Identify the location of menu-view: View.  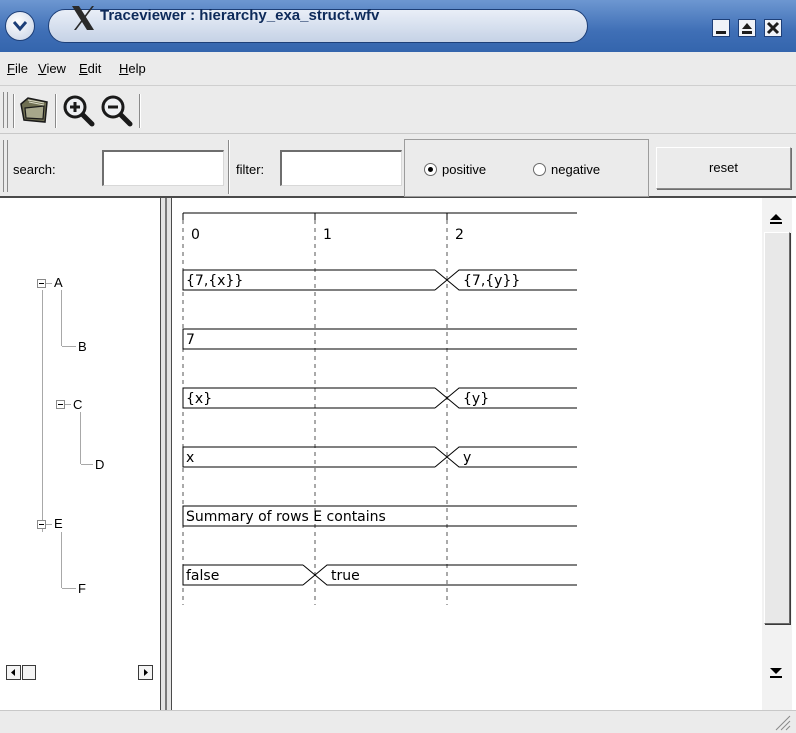
(52, 68).